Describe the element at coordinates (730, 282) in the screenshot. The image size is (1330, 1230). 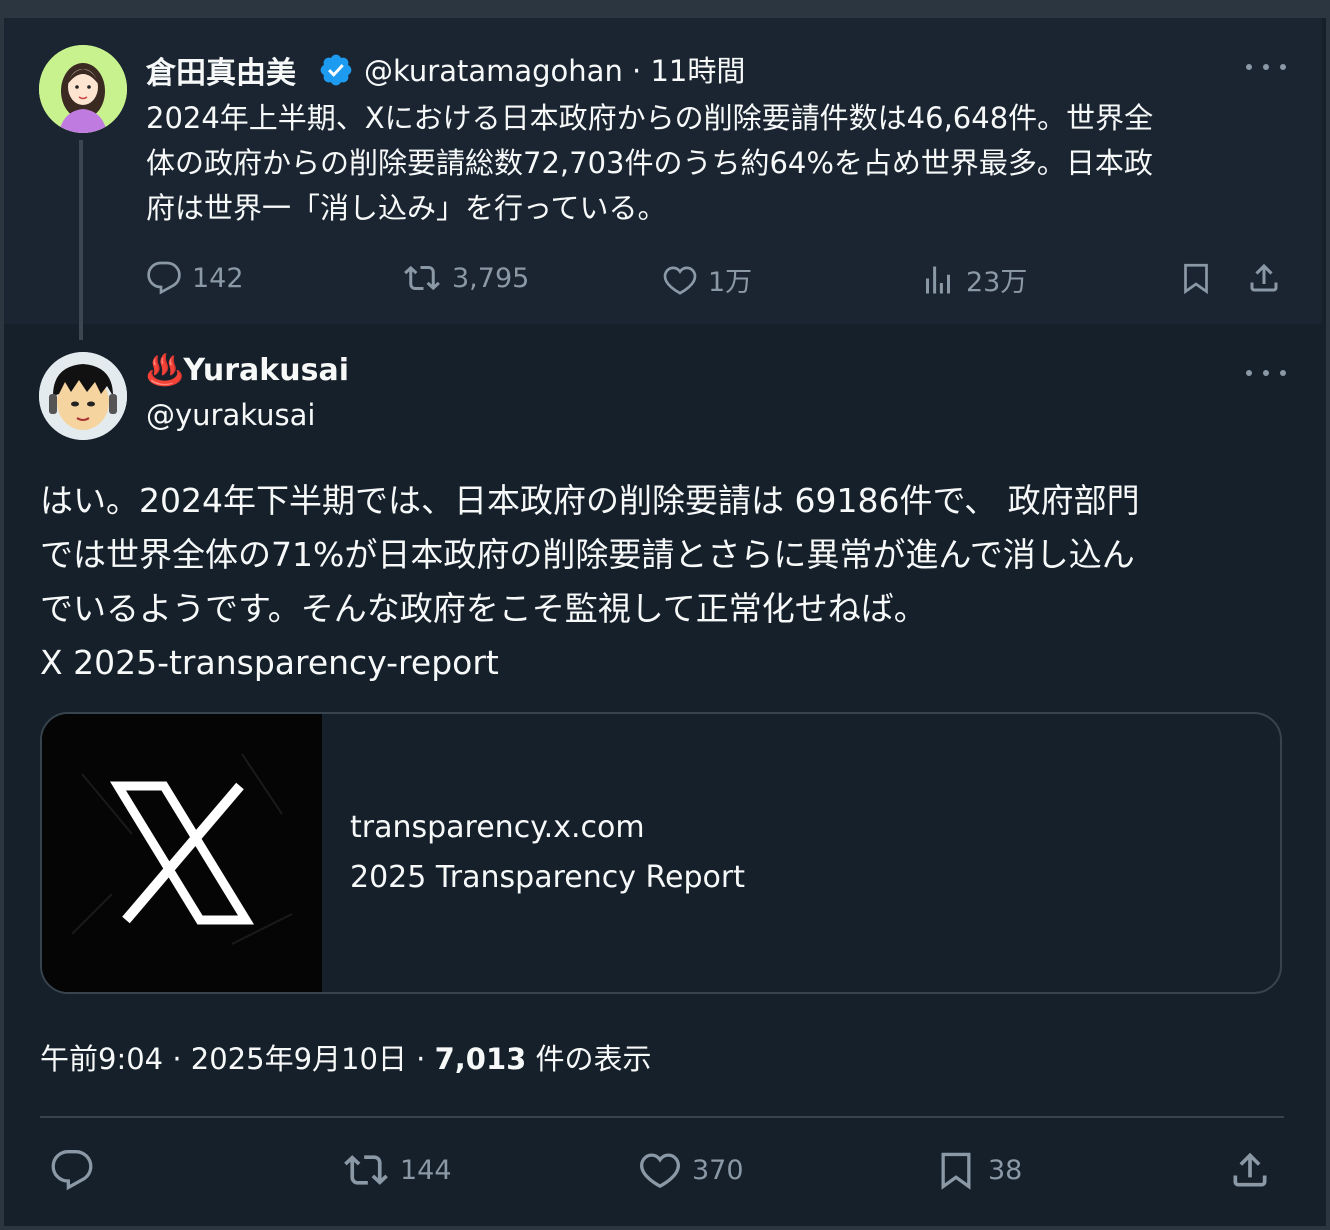
I see `parent-like-count: 1万` at that location.